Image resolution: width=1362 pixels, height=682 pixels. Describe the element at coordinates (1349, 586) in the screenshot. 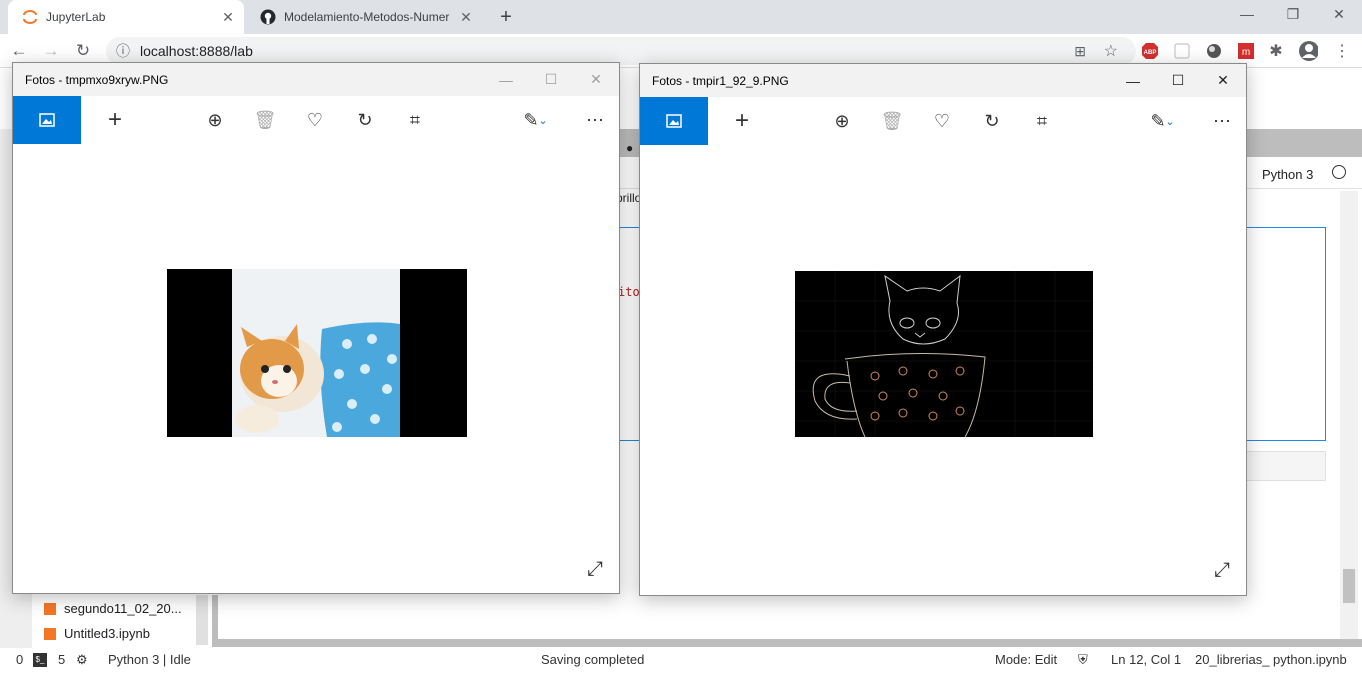

I see `scrollbar-thumb` at that location.